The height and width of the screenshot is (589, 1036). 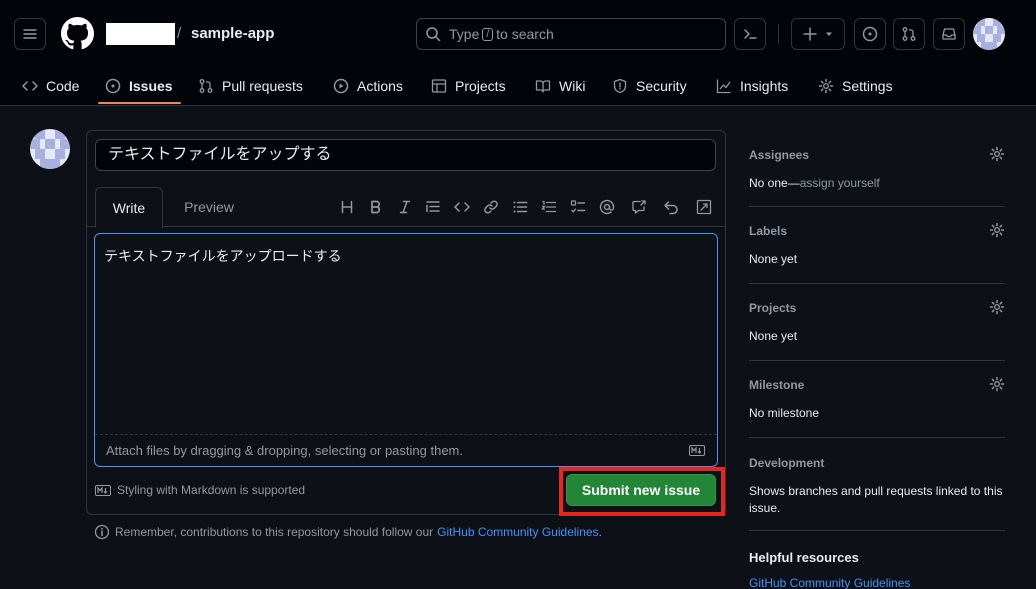 I want to click on your-pull-requests-button, so click(x=909, y=34).